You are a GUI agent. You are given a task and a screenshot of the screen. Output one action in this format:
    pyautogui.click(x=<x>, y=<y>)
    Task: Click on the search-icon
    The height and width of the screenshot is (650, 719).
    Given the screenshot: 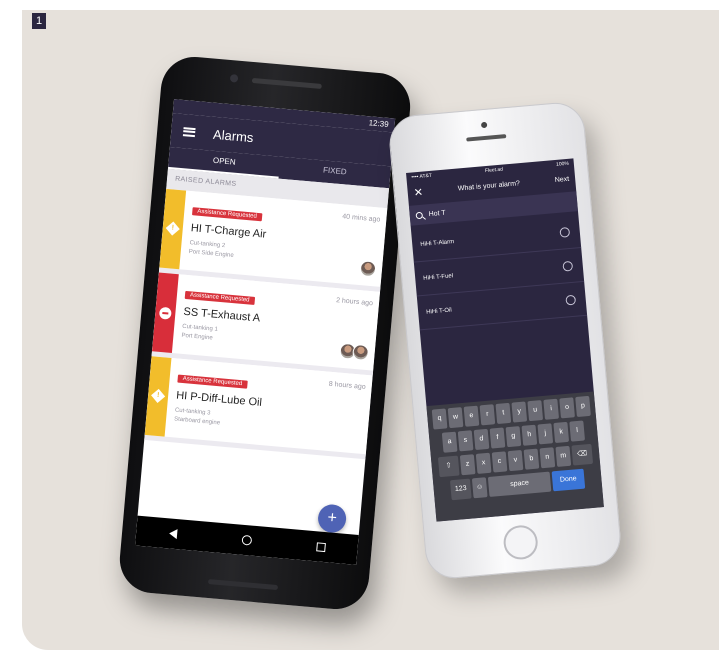 What is the action you would take?
    pyautogui.click(x=419, y=215)
    